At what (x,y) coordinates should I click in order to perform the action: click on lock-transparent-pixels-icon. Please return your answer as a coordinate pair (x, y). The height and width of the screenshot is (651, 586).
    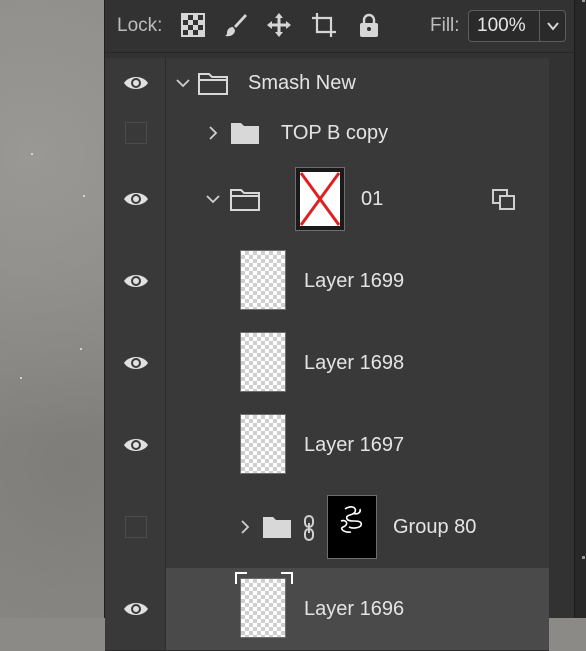
    Looking at the image, I should click on (193, 25).